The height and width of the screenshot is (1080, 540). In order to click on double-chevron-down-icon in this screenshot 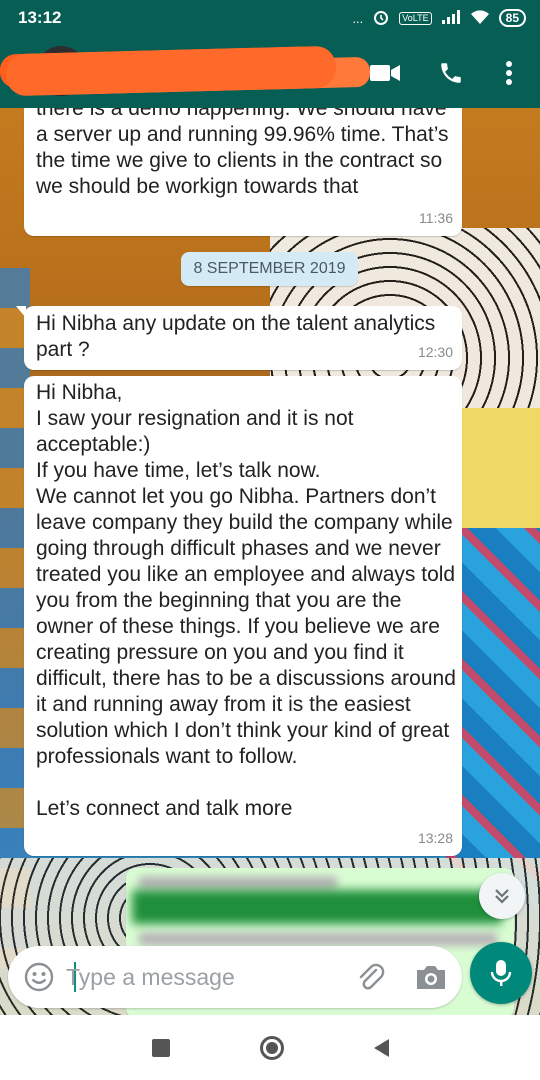, I will do `click(502, 896)`.